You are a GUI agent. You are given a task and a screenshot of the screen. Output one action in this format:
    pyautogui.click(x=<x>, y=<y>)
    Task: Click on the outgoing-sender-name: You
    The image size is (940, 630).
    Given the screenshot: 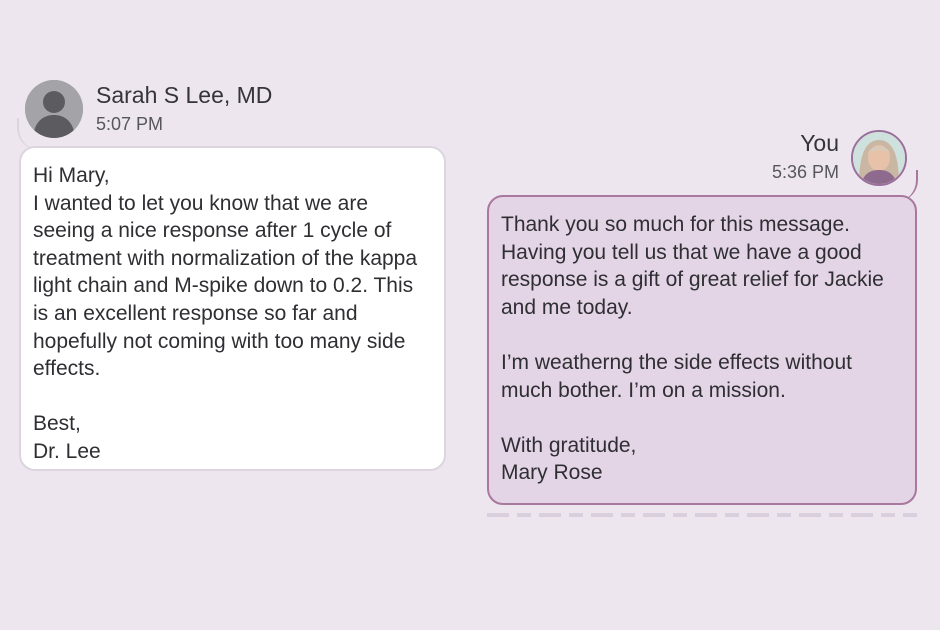 What is the action you would take?
    pyautogui.click(x=819, y=143)
    